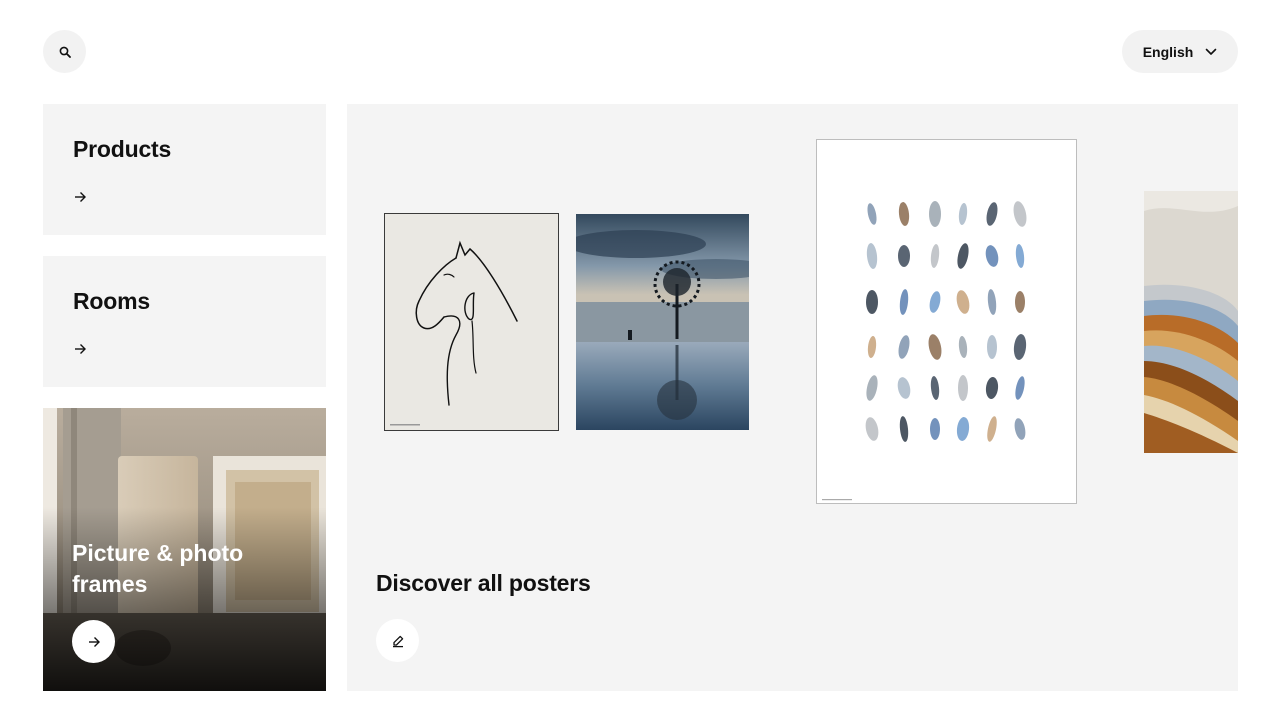 The image size is (1280, 721). I want to click on picture-frames-arrow-button, so click(93, 641).